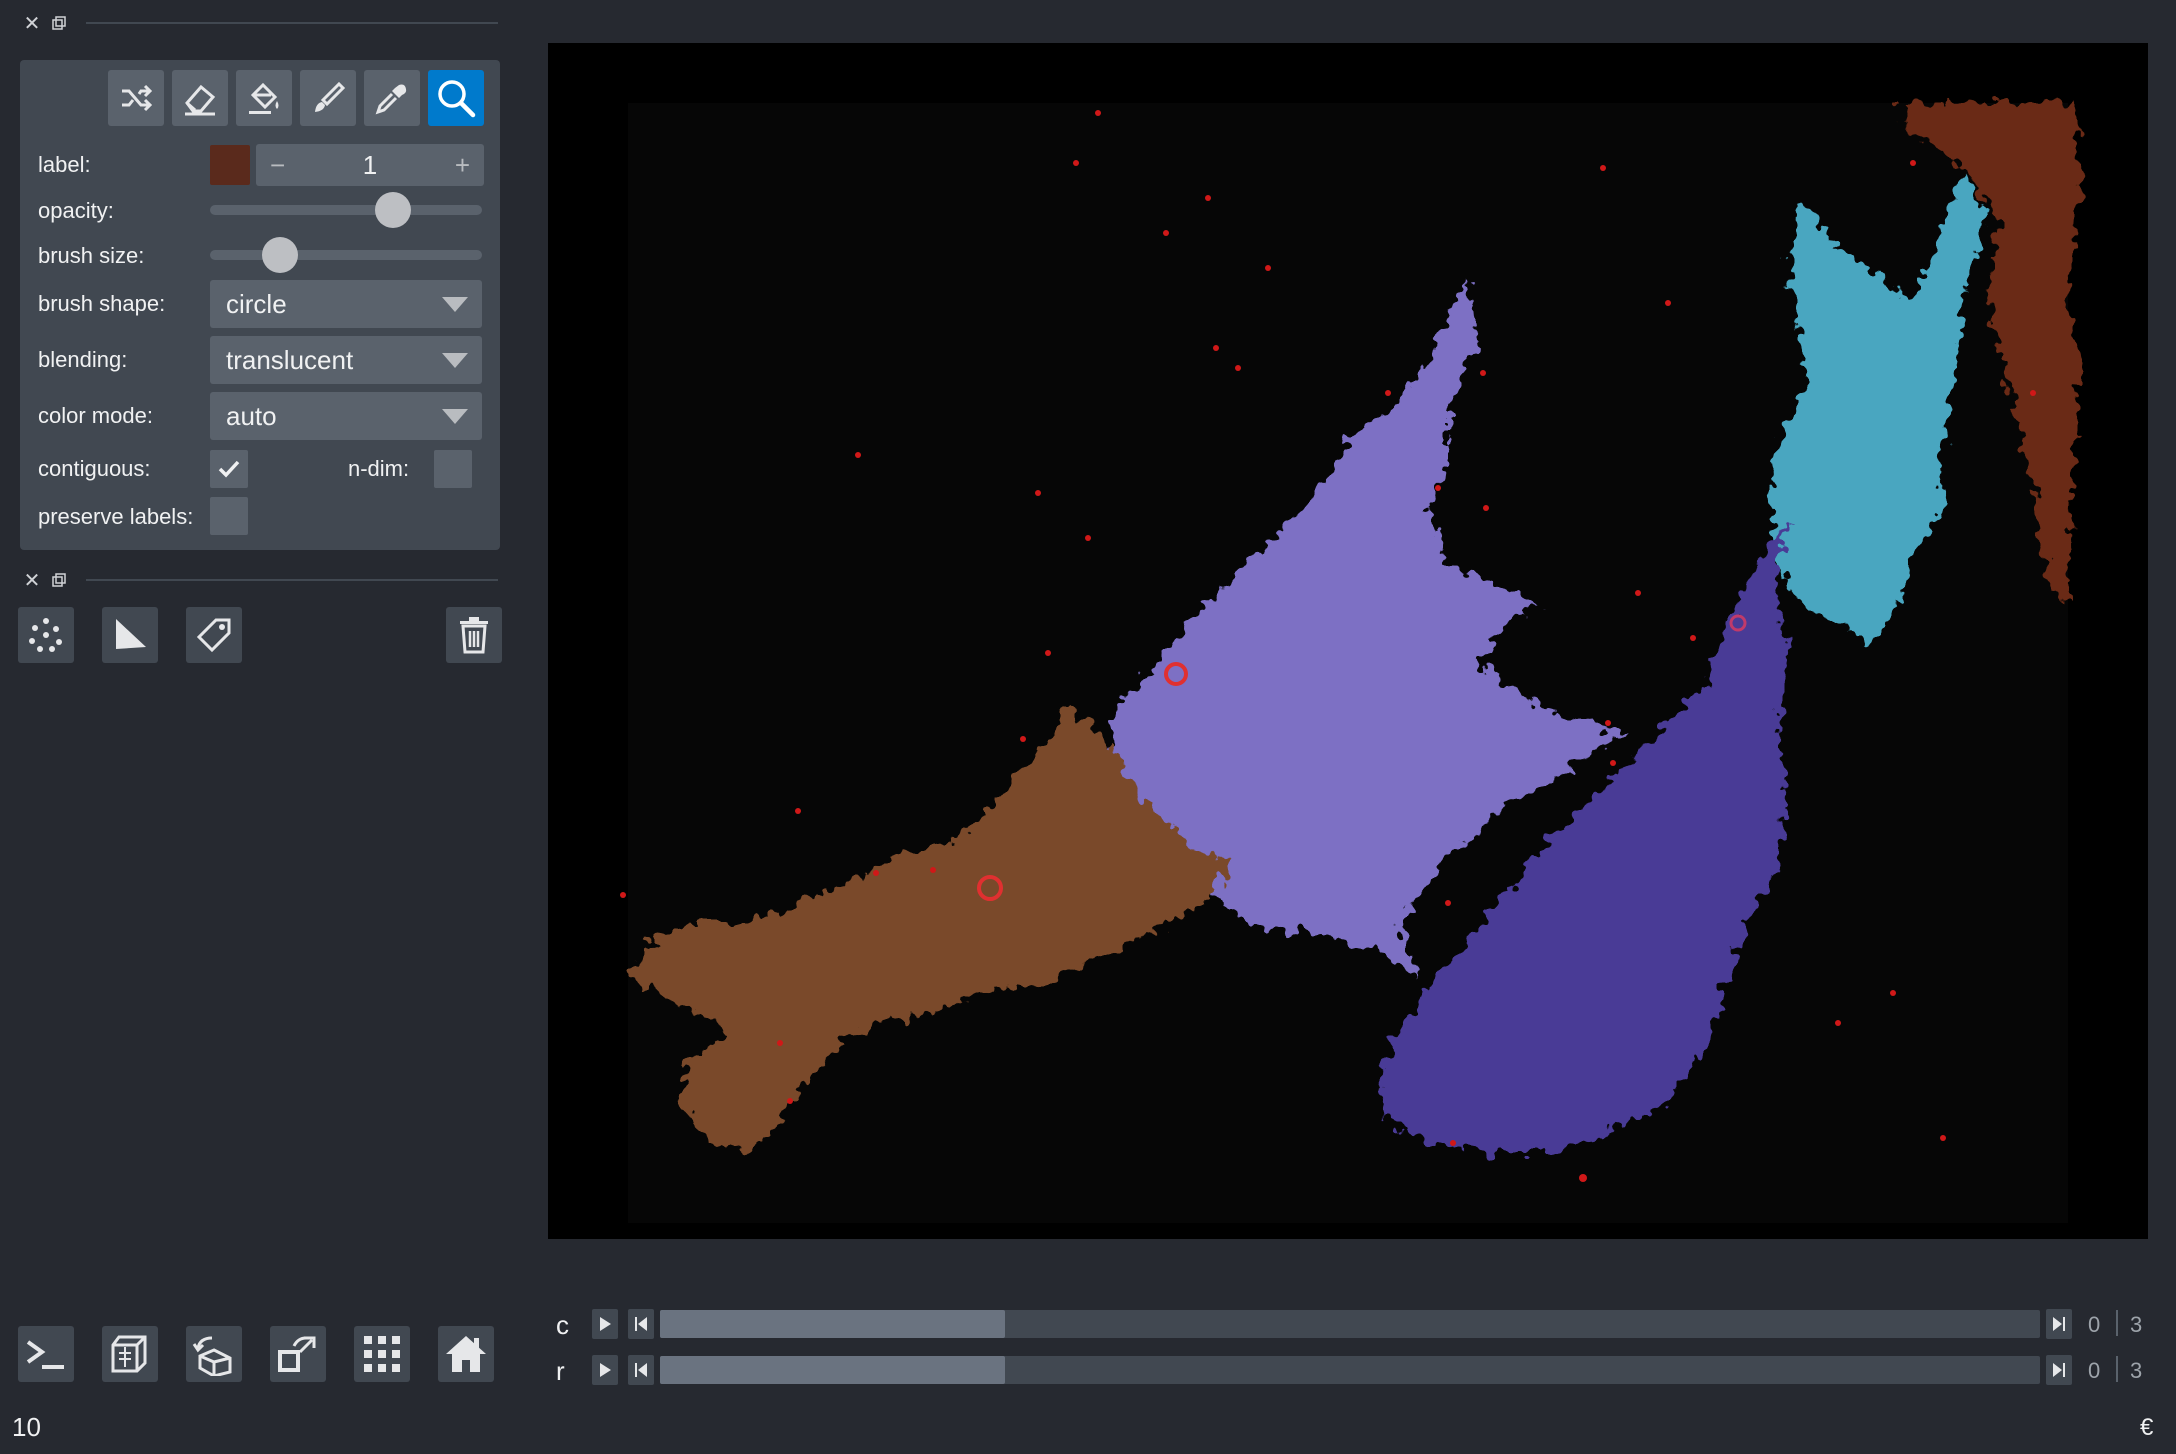 This screenshot has width=2176, height=1454. I want to click on label-value: 1, so click(370, 165).